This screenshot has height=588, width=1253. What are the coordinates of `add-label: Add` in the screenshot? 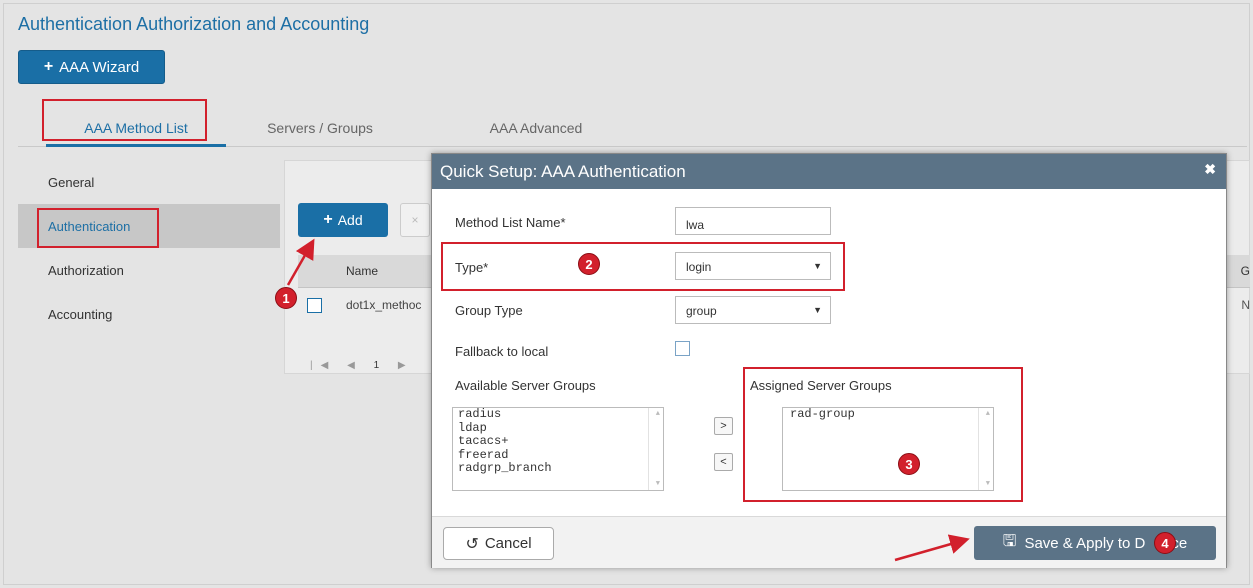 It's located at (350, 220).